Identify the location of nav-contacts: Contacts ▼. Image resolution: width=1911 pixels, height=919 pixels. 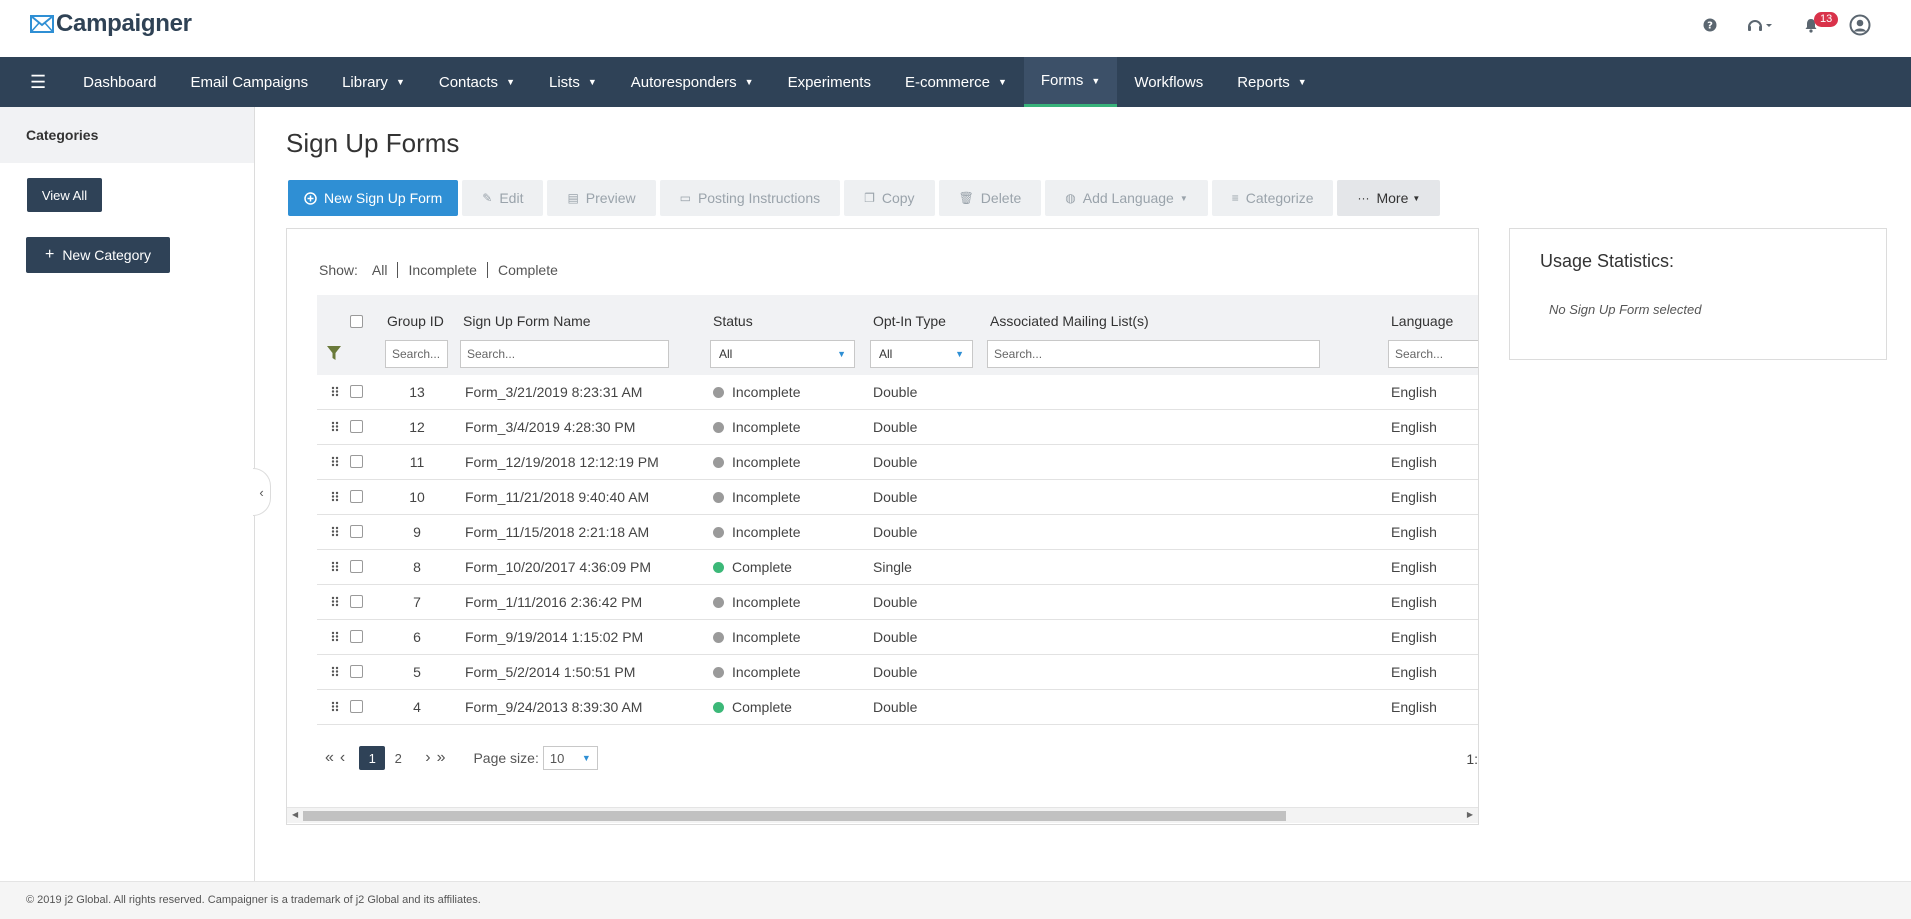
(477, 82).